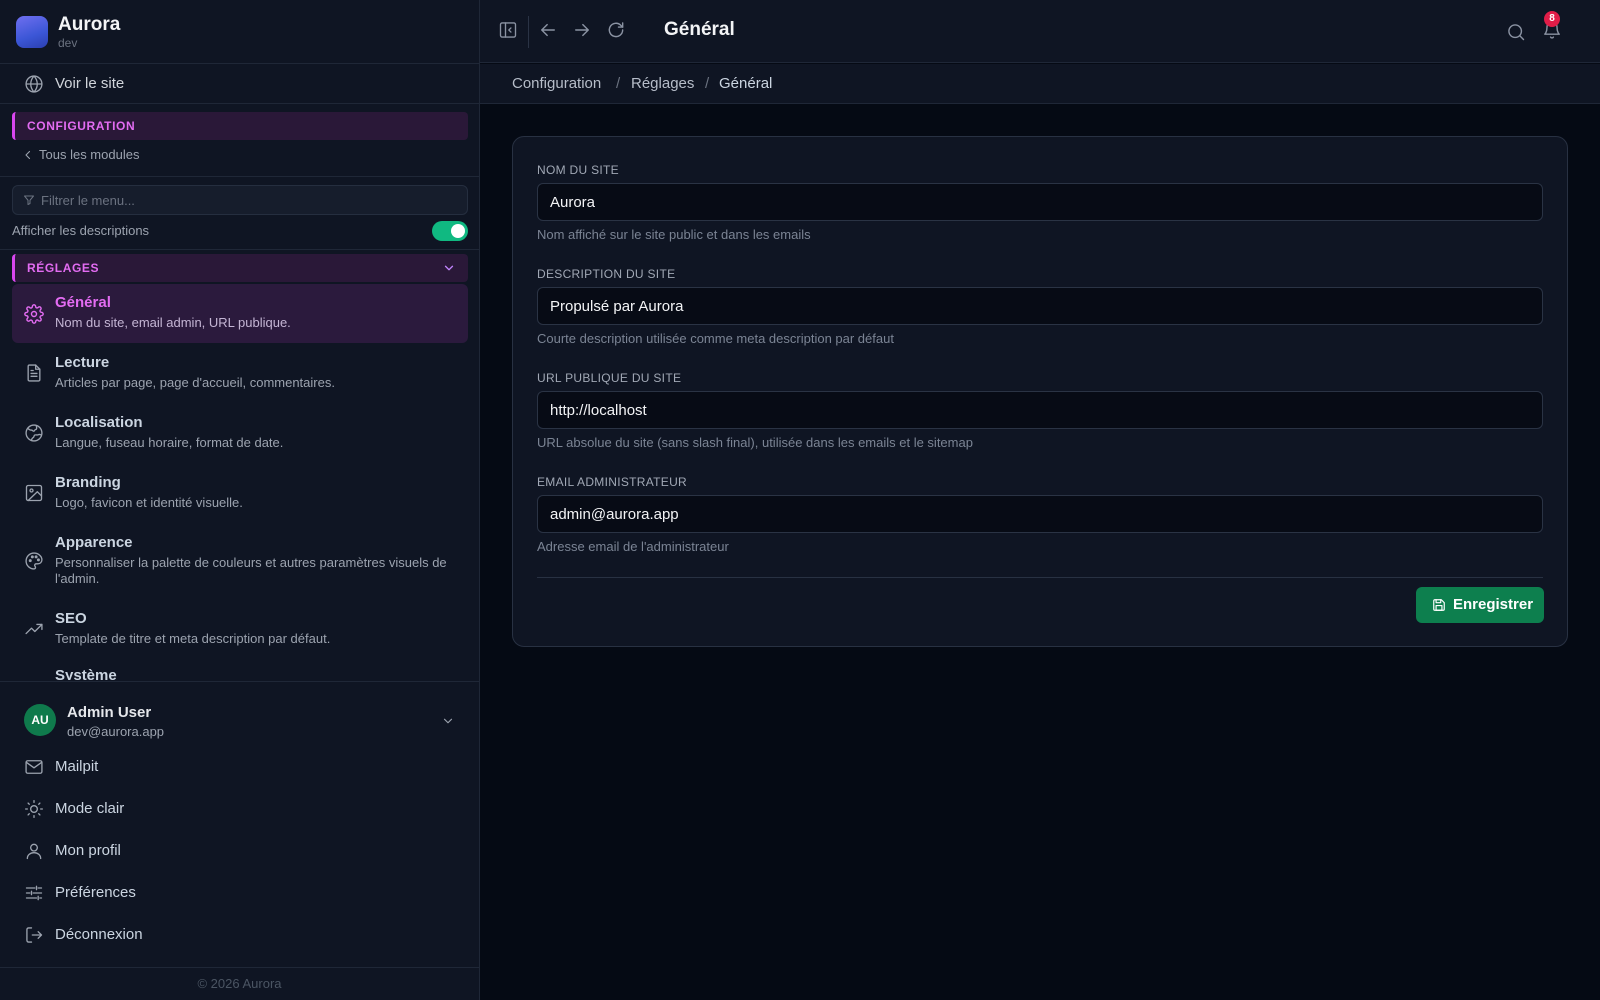  What do you see at coordinates (173, 322) in the screenshot?
I see `menu-item-desc: Nom du site, email admin, URL publique.` at bounding box center [173, 322].